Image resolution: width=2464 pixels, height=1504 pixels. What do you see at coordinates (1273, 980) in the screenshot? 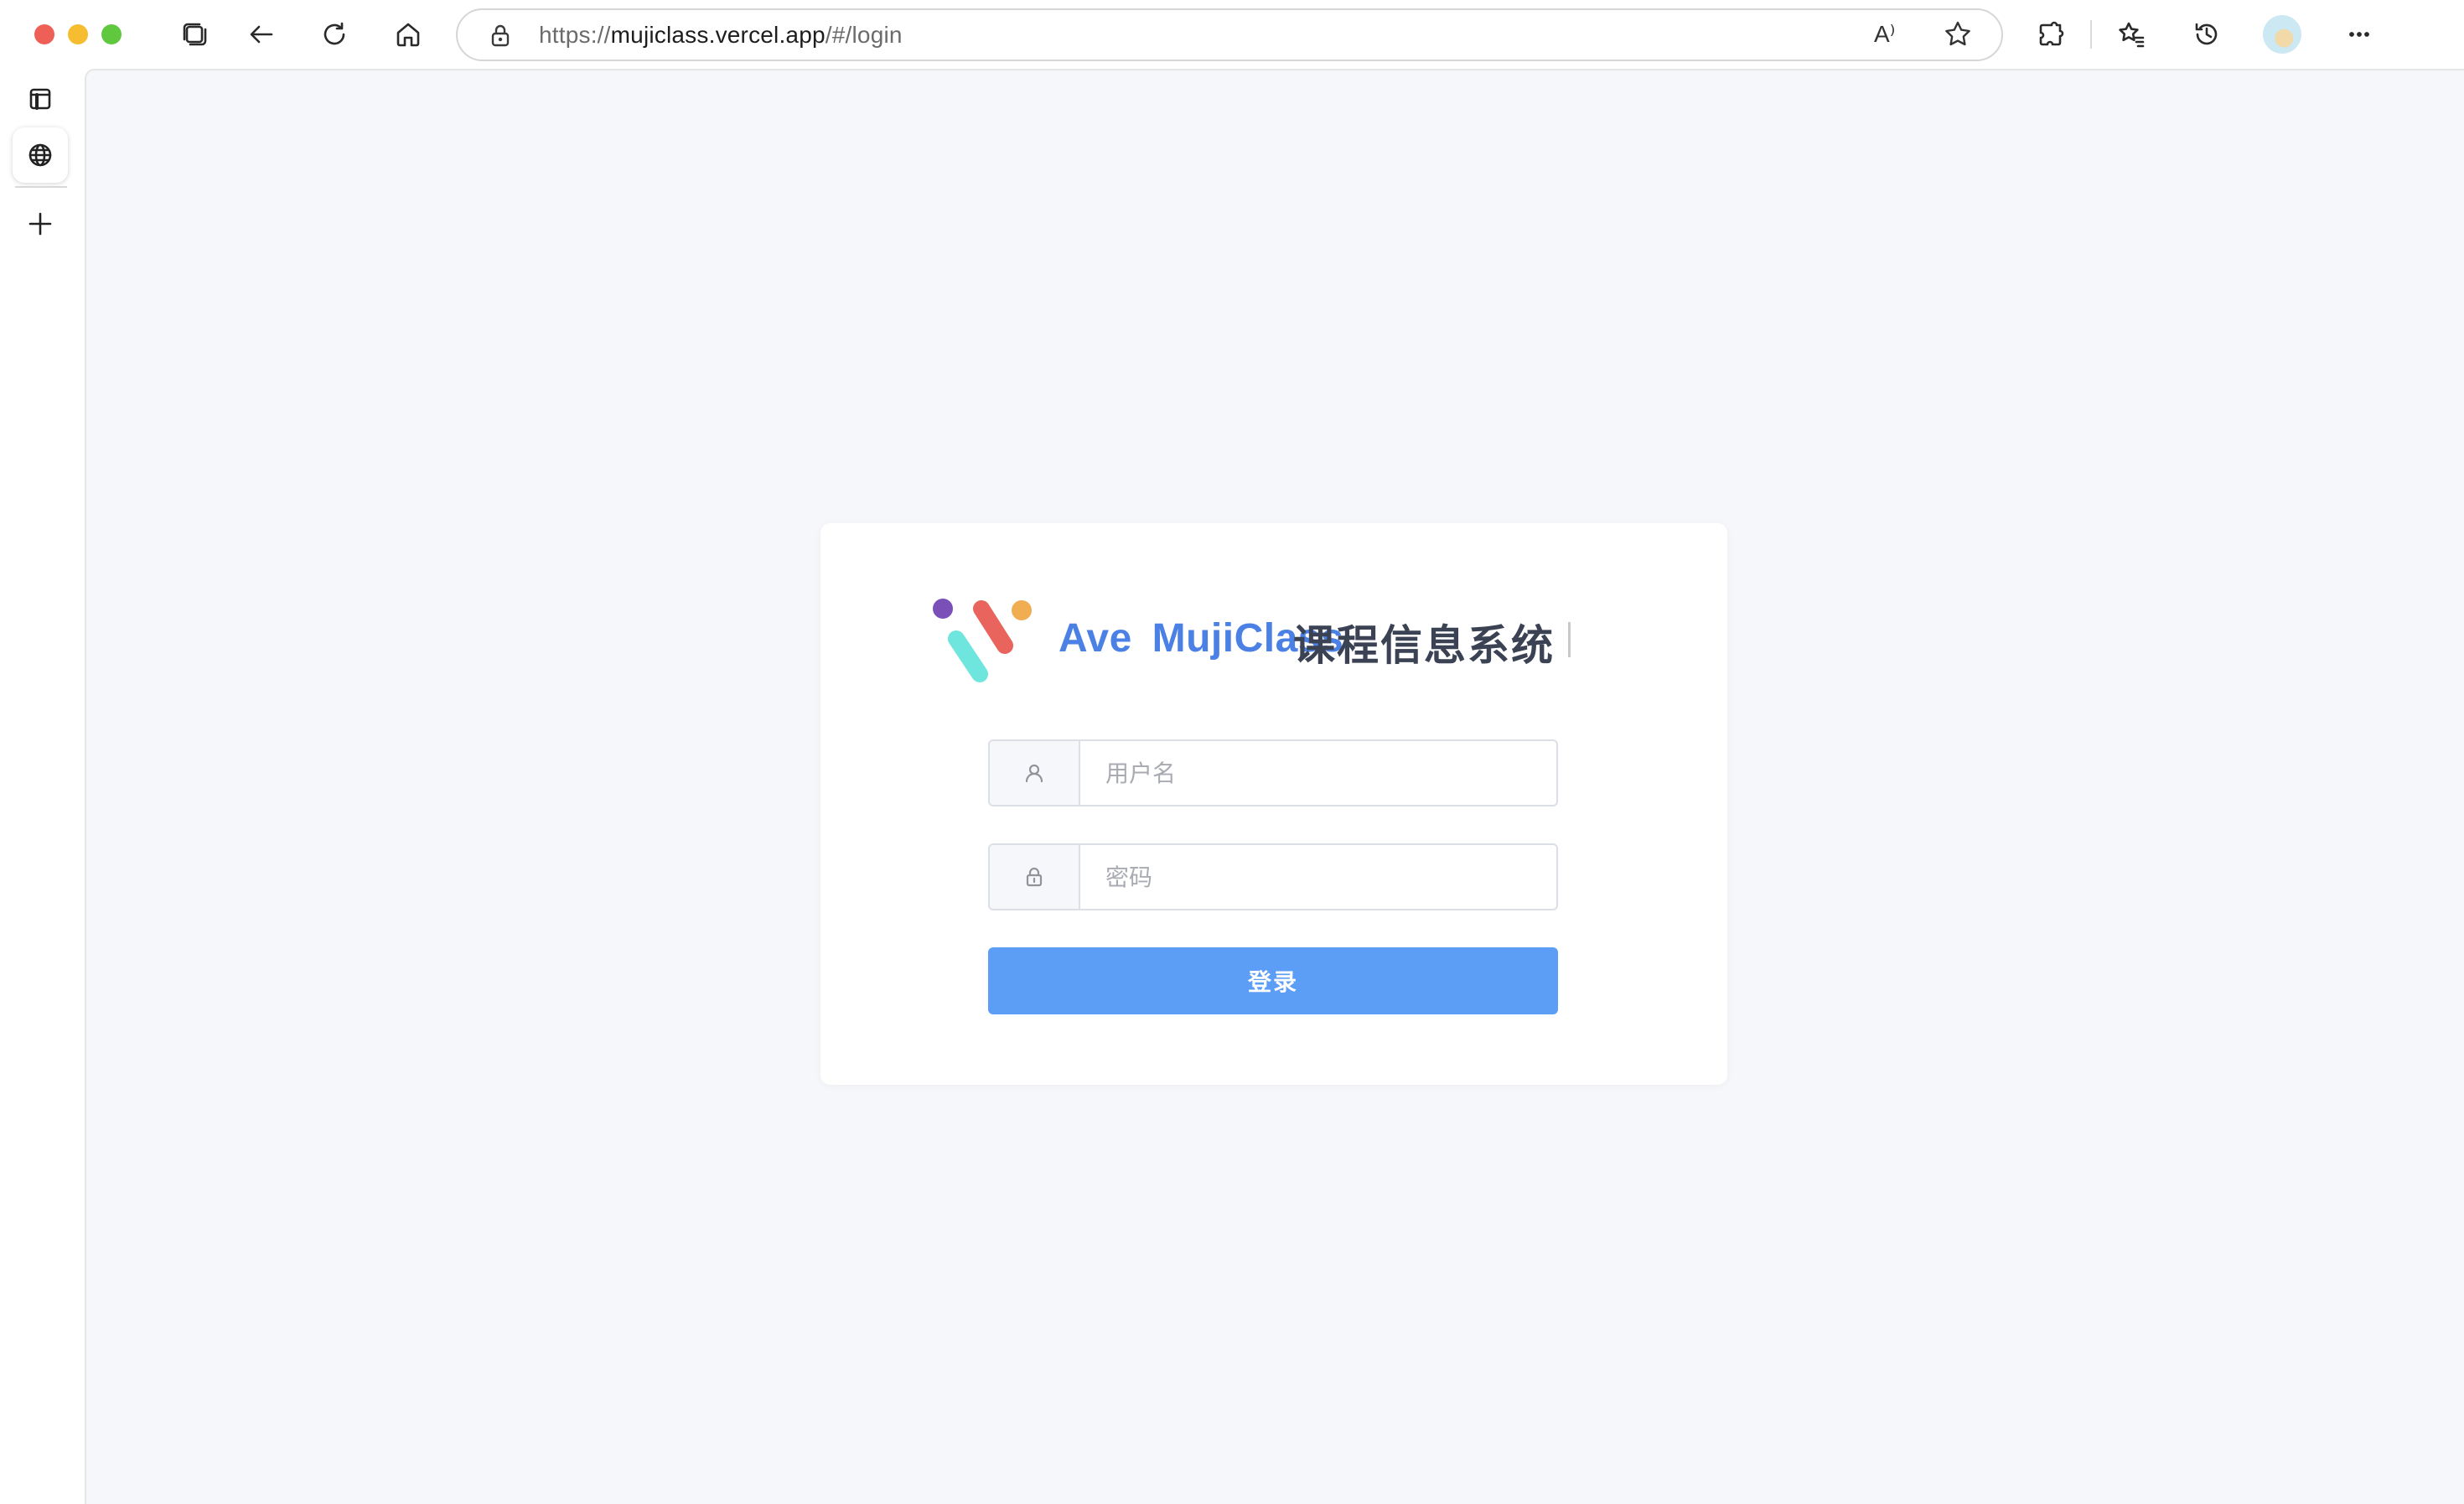
I see `login-button: 登录` at bounding box center [1273, 980].